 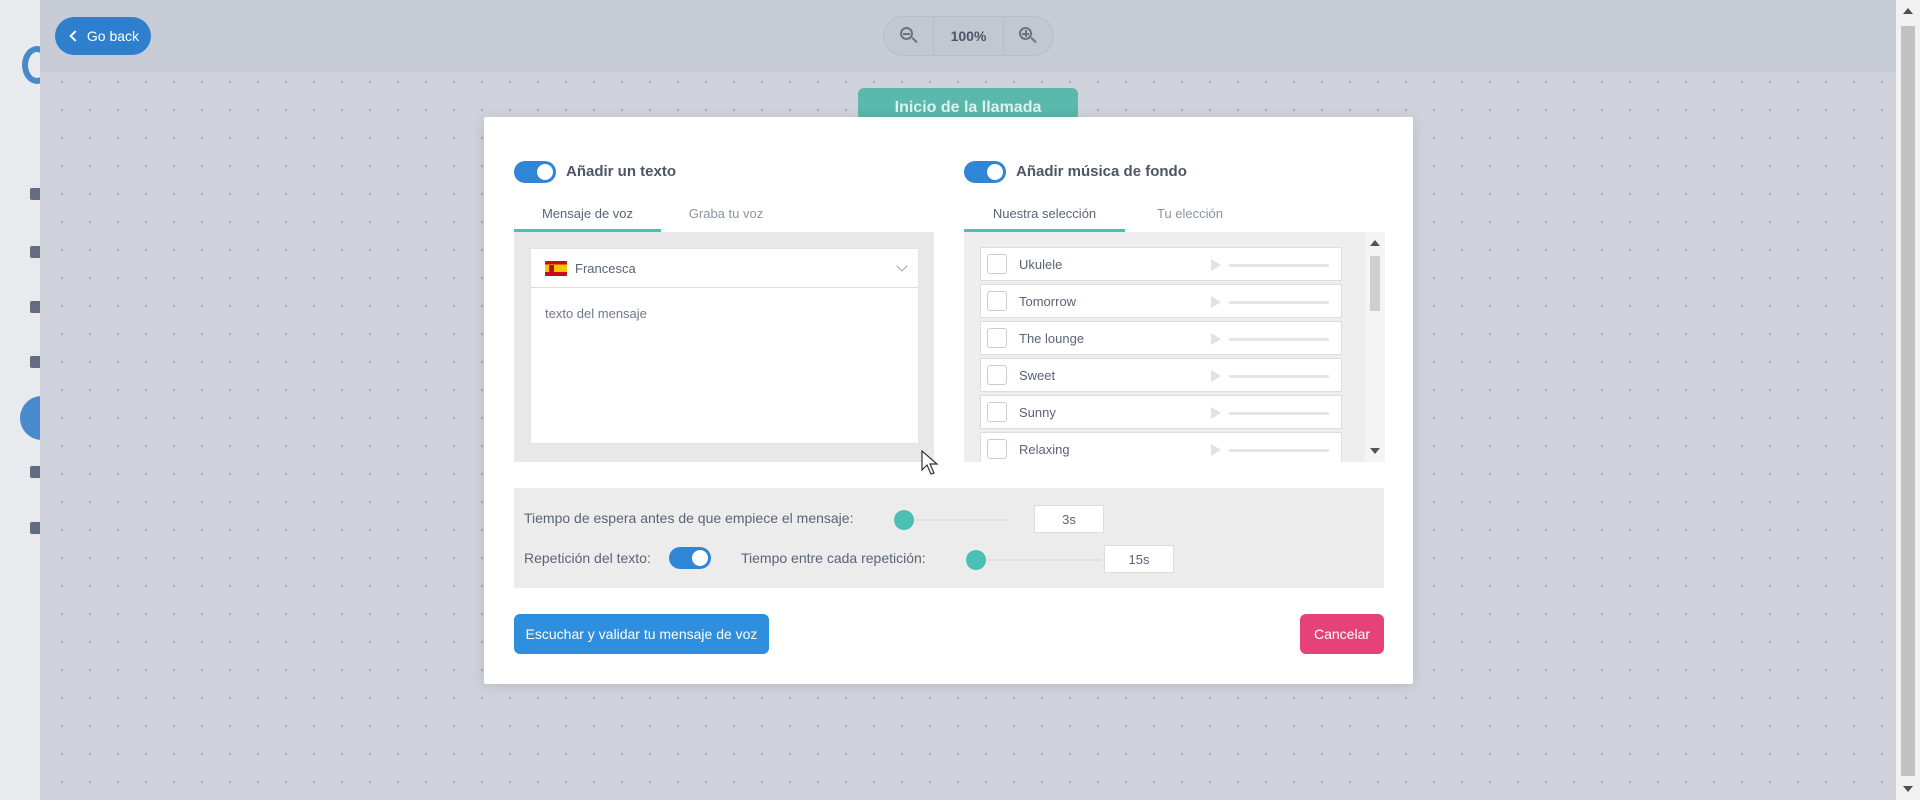 I want to click on zoom-out-icon, so click(x=908, y=36).